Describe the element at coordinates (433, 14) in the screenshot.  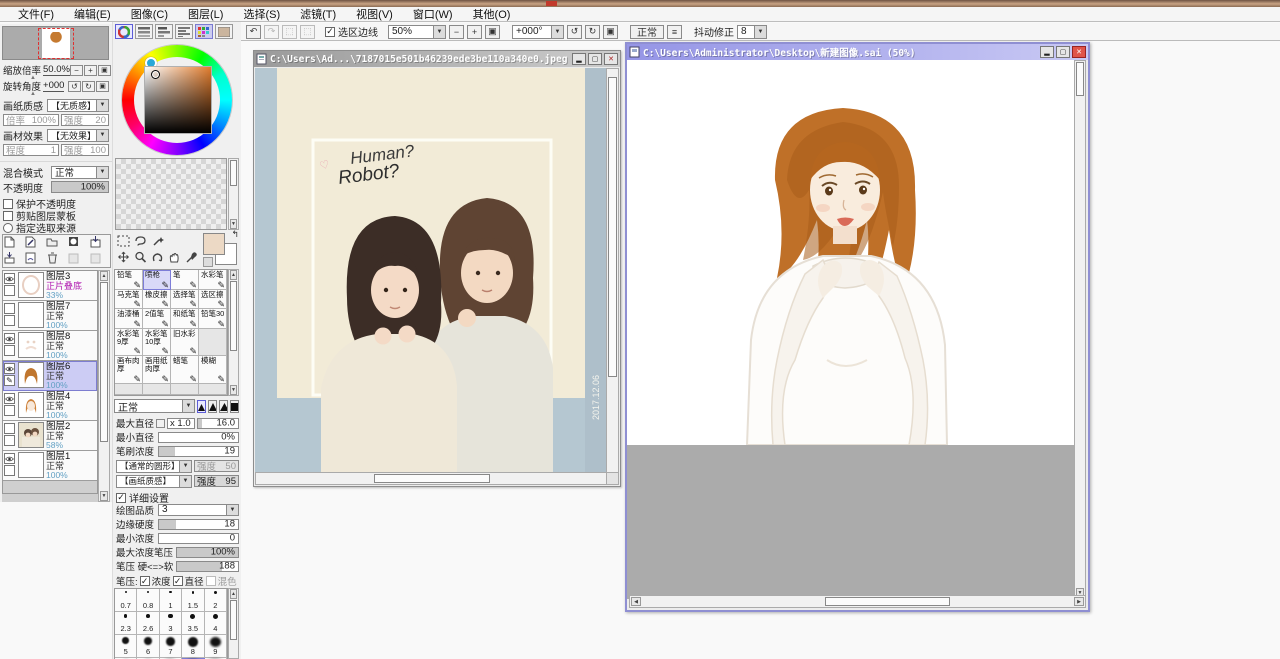
I see `menu-item-7: 窗口(W)` at that location.